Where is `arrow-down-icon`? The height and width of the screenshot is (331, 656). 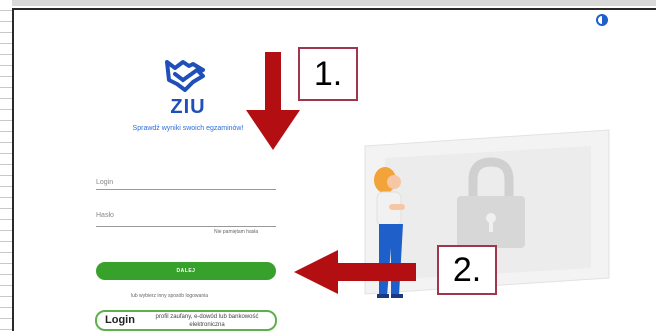 arrow-down-icon is located at coordinates (273, 101).